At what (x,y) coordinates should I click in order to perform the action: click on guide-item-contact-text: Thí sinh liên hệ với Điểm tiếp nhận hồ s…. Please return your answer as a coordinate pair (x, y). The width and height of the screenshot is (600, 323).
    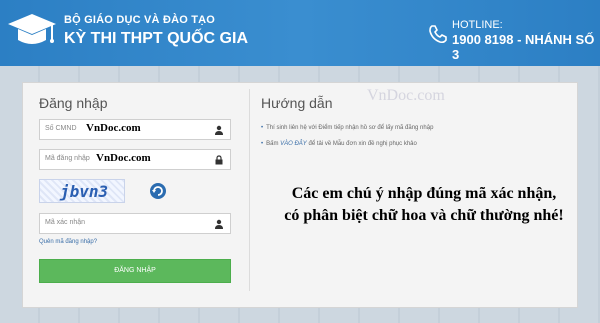
    Looking at the image, I should click on (350, 128).